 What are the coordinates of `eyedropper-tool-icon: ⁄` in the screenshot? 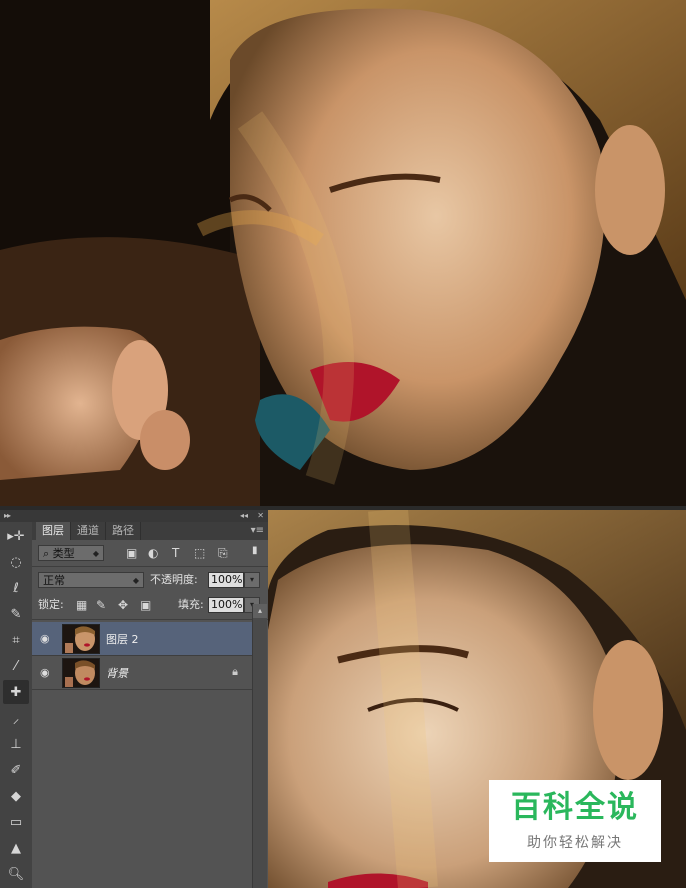 It's located at (16, 666).